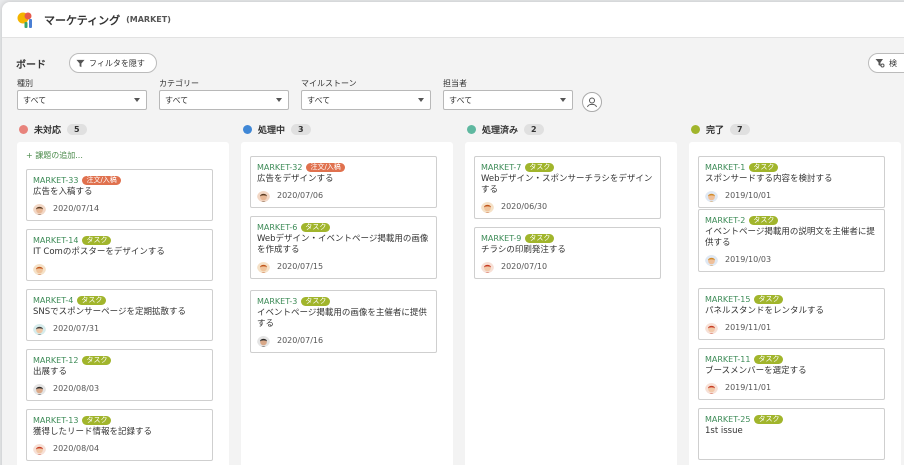 The height and width of the screenshot is (465, 904). What do you see at coordinates (277, 301) in the screenshot?
I see `issue-key: MARKET-3` at bounding box center [277, 301].